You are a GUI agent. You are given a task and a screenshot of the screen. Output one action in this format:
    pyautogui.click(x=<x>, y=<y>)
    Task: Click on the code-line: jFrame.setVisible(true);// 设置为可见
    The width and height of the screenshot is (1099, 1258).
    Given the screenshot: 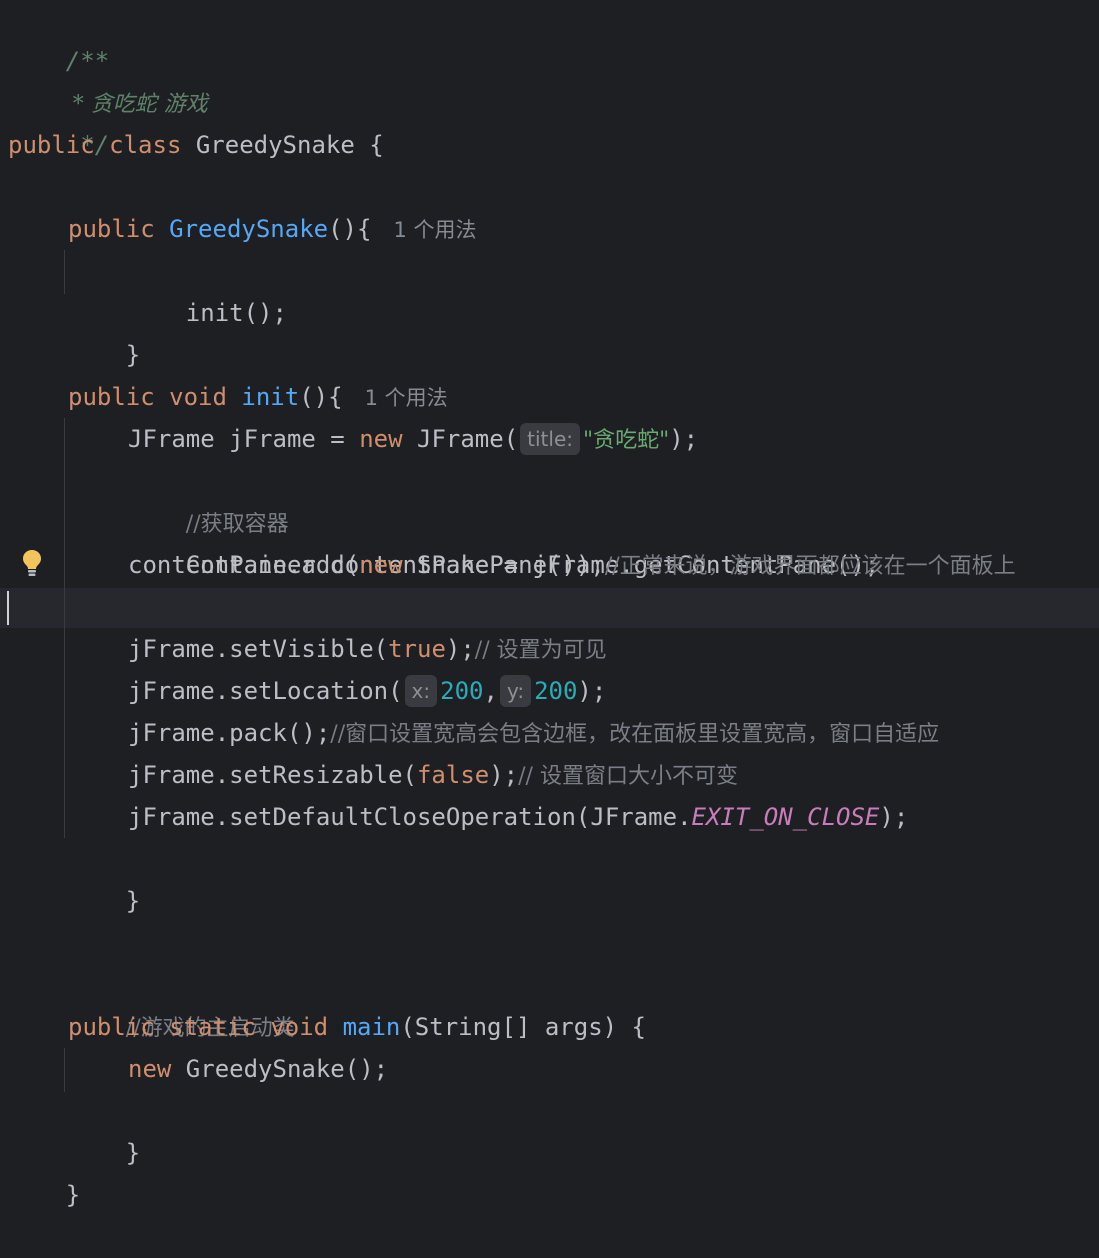 What is the action you would take?
    pyautogui.click(x=367, y=649)
    